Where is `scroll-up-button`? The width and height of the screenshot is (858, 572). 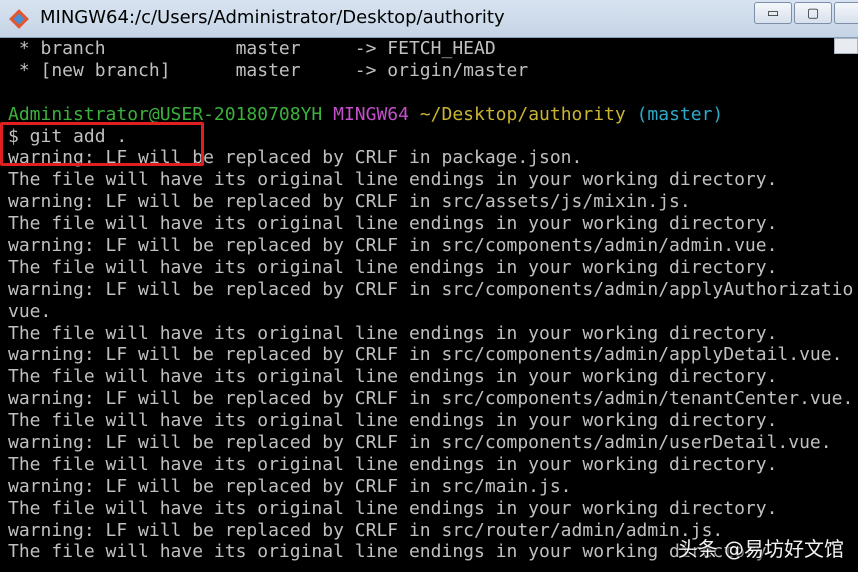 scroll-up-button is located at coordinates (846, 46).